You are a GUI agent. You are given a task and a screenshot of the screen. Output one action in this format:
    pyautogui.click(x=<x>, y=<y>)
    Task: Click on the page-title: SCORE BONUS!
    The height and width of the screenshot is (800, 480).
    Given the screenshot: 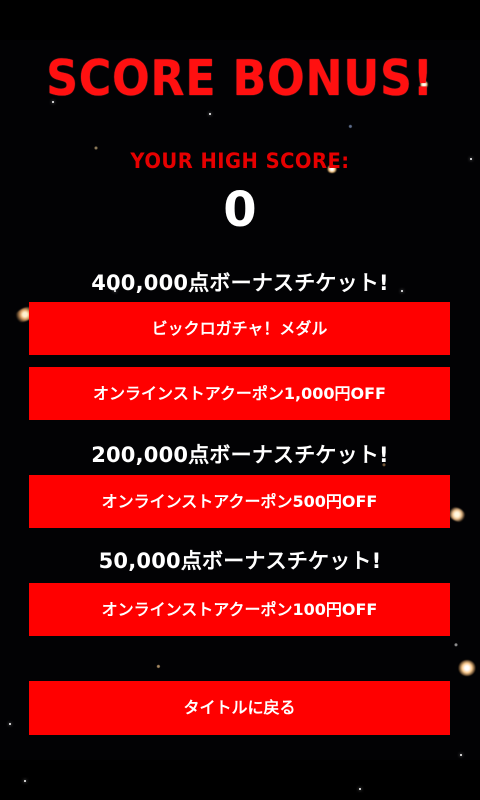 What is the action you would take?
    pyautogui.click(x=240, y=78)
    